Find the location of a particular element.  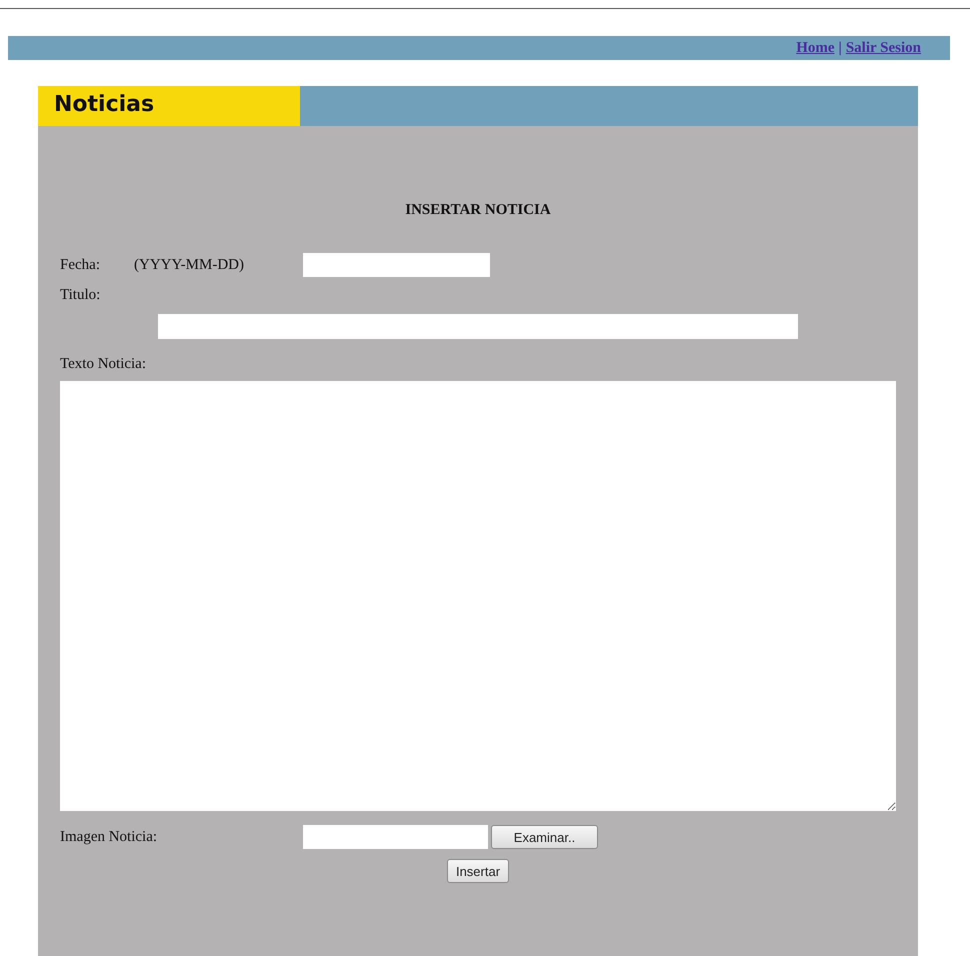

date-field is located at coordinates (396, 265).